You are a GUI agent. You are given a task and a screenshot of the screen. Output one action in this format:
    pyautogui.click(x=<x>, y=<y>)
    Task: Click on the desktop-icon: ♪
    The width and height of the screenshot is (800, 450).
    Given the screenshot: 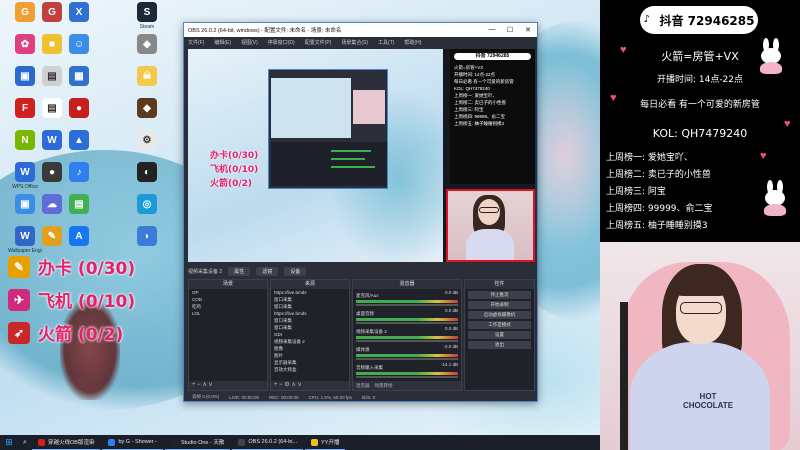 What is the action you would take?
    pyautogui.click(x=79, y=172)
    